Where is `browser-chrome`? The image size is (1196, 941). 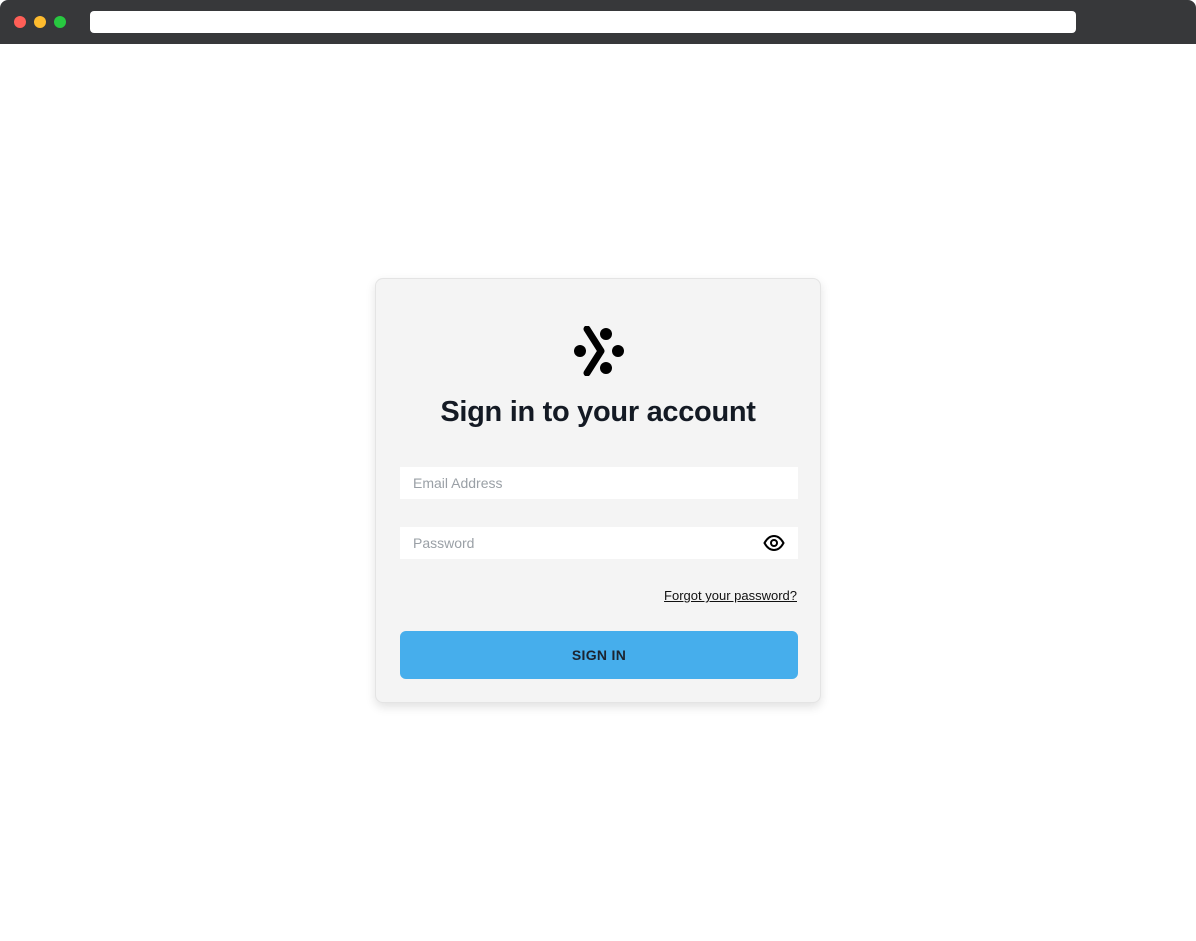 browser-chrome is located at coordinates (598, 22).